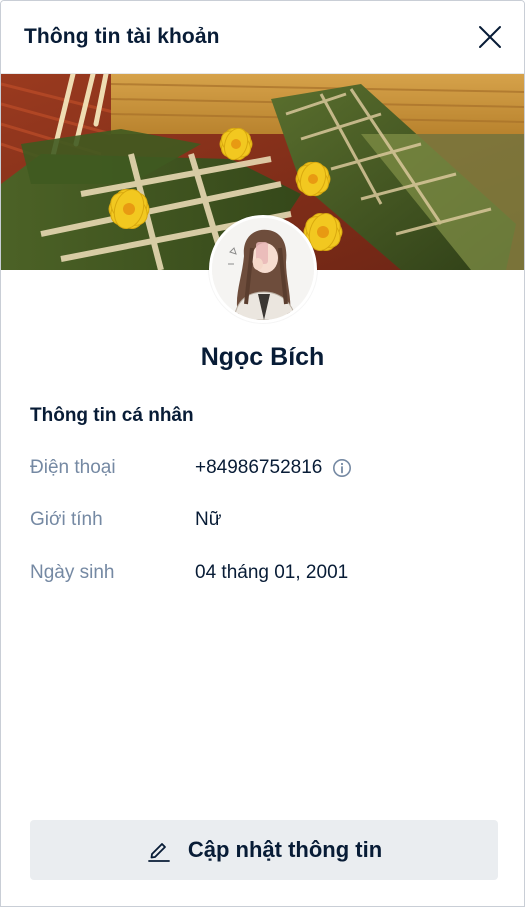 The image size is (525, 907). I want to click on gender-value: Nữ, so click(208, 519).